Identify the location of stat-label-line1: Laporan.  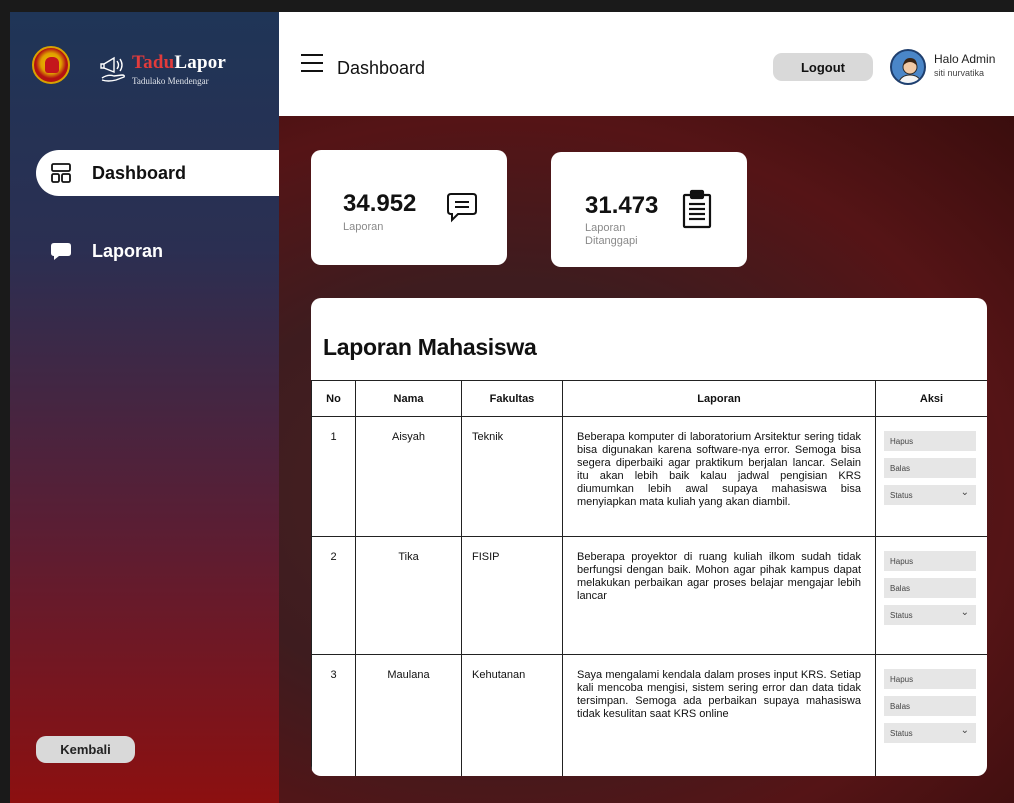
(605, 228).